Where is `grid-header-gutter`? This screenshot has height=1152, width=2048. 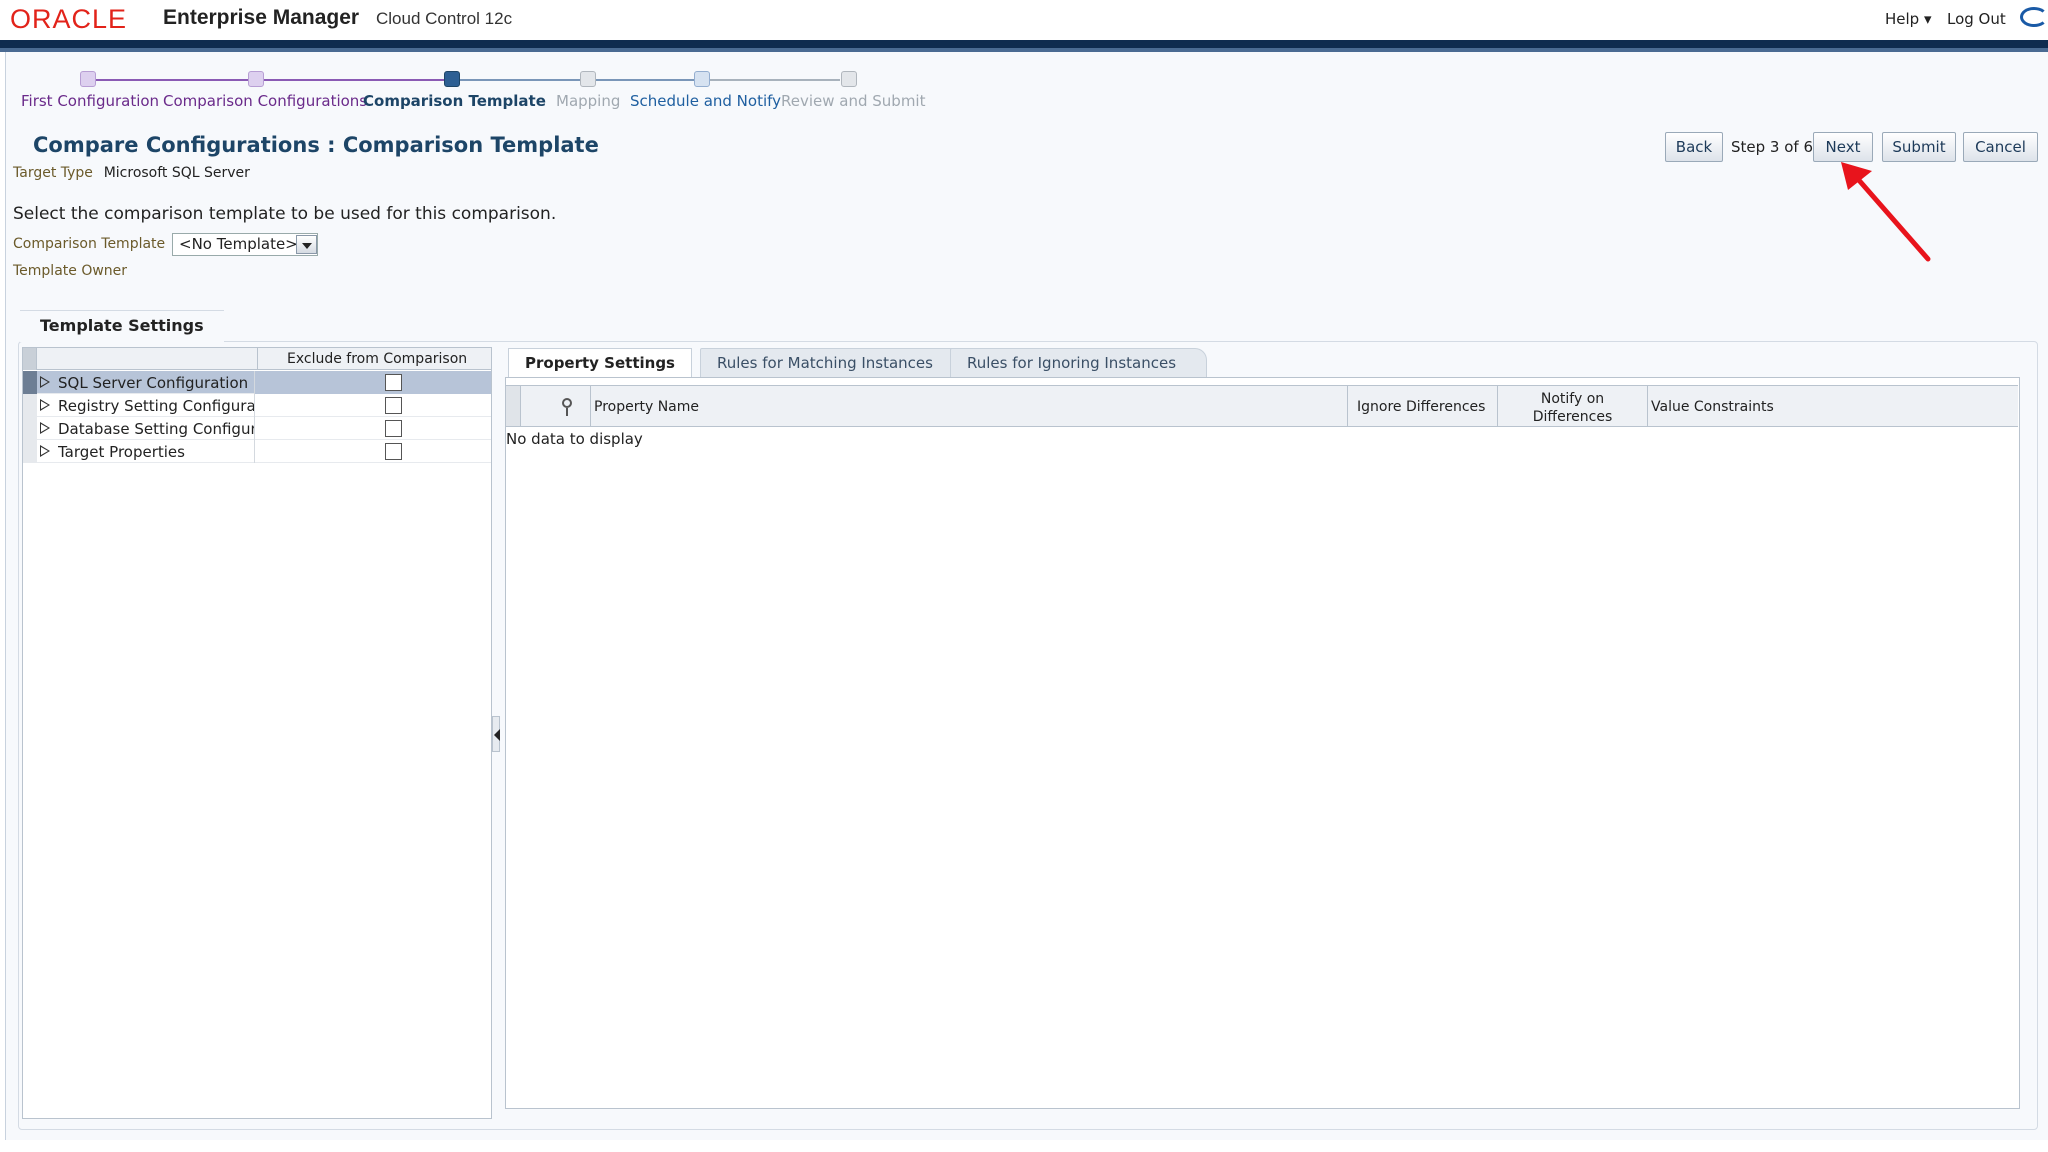 grid-header-gutter is located at coordinates (513, 406).